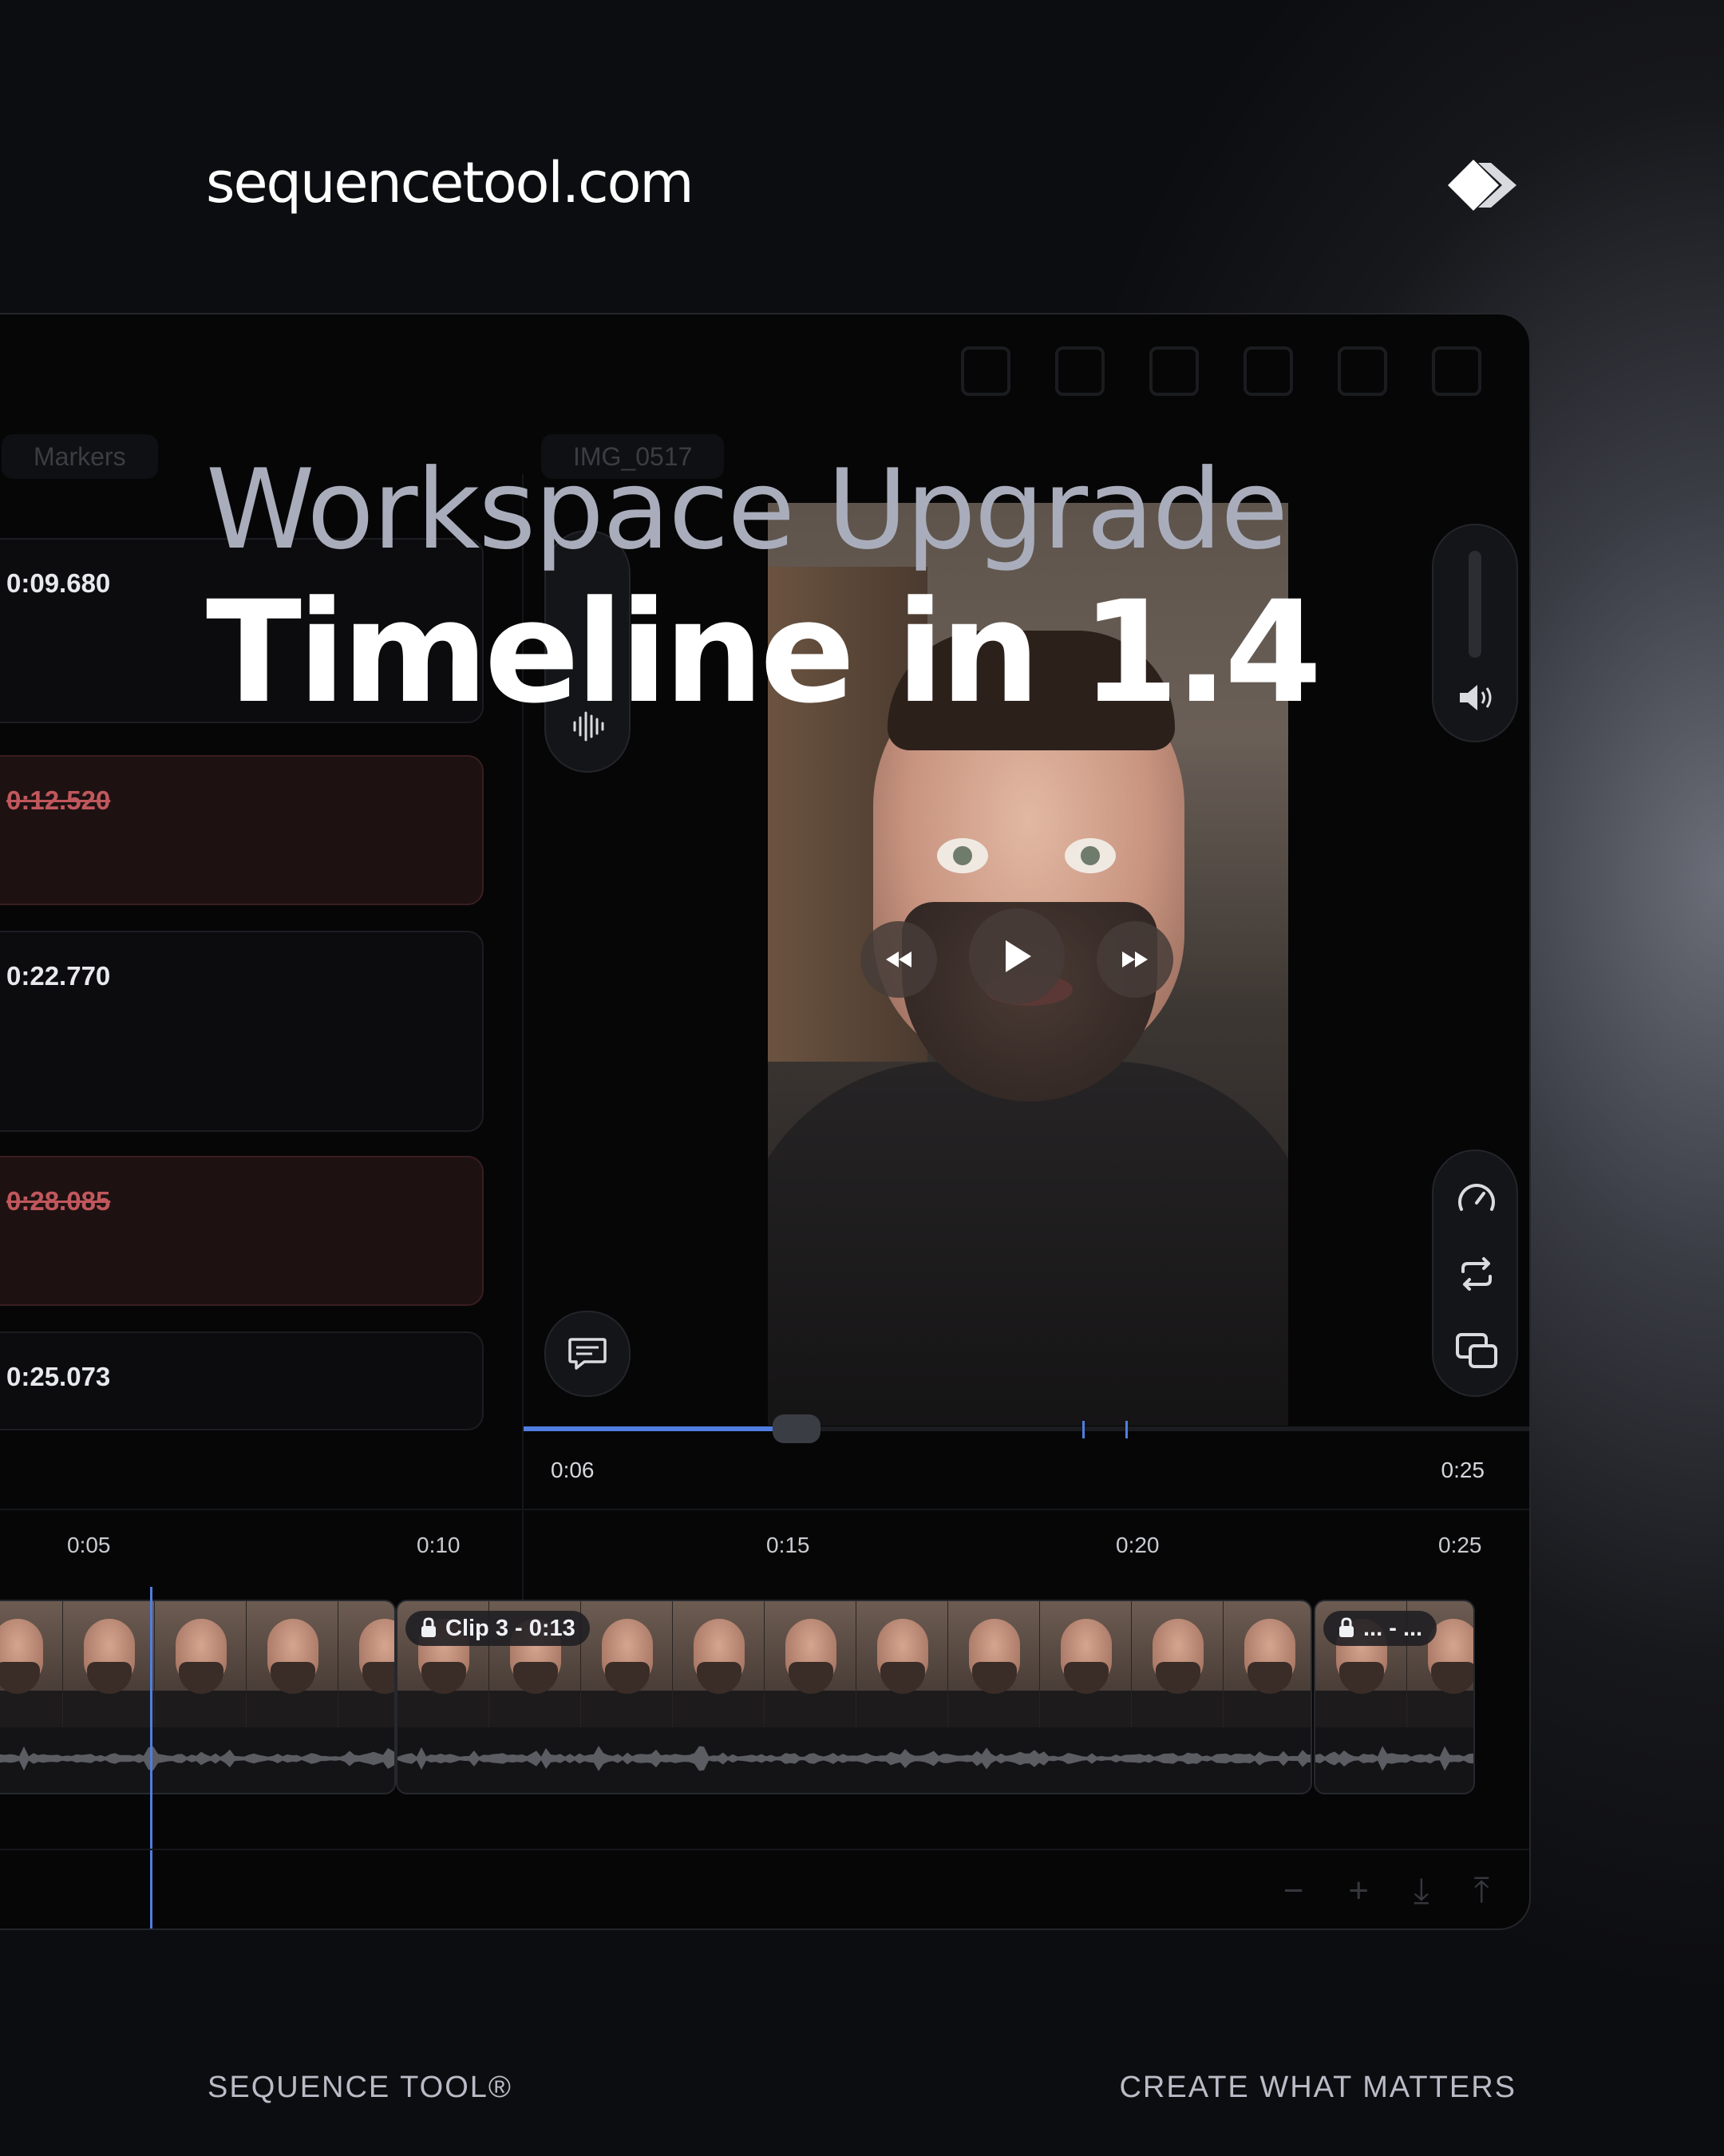  I want to click on current-time: 0:06, so click(573, 1470).